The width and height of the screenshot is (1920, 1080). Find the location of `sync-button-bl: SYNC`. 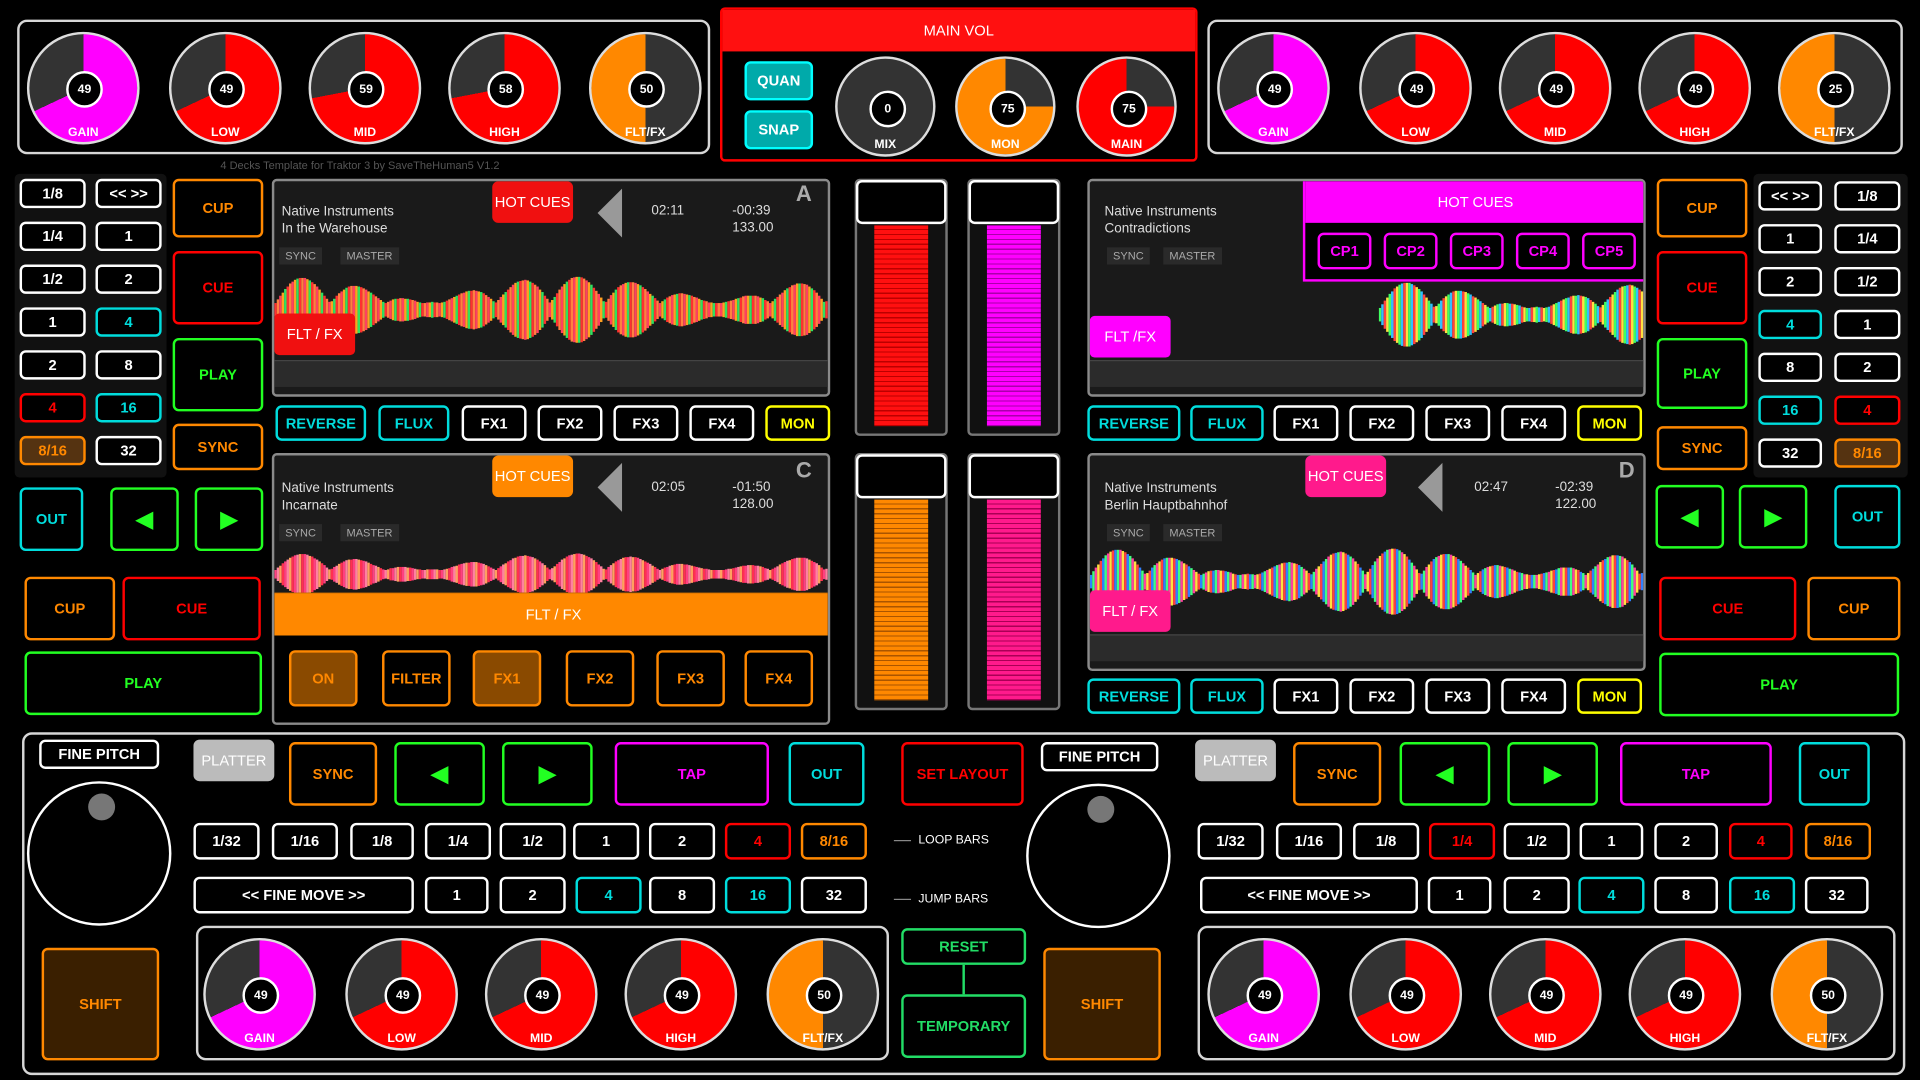

sync-button-bl: SYNC is located at coordinates (333, 774).